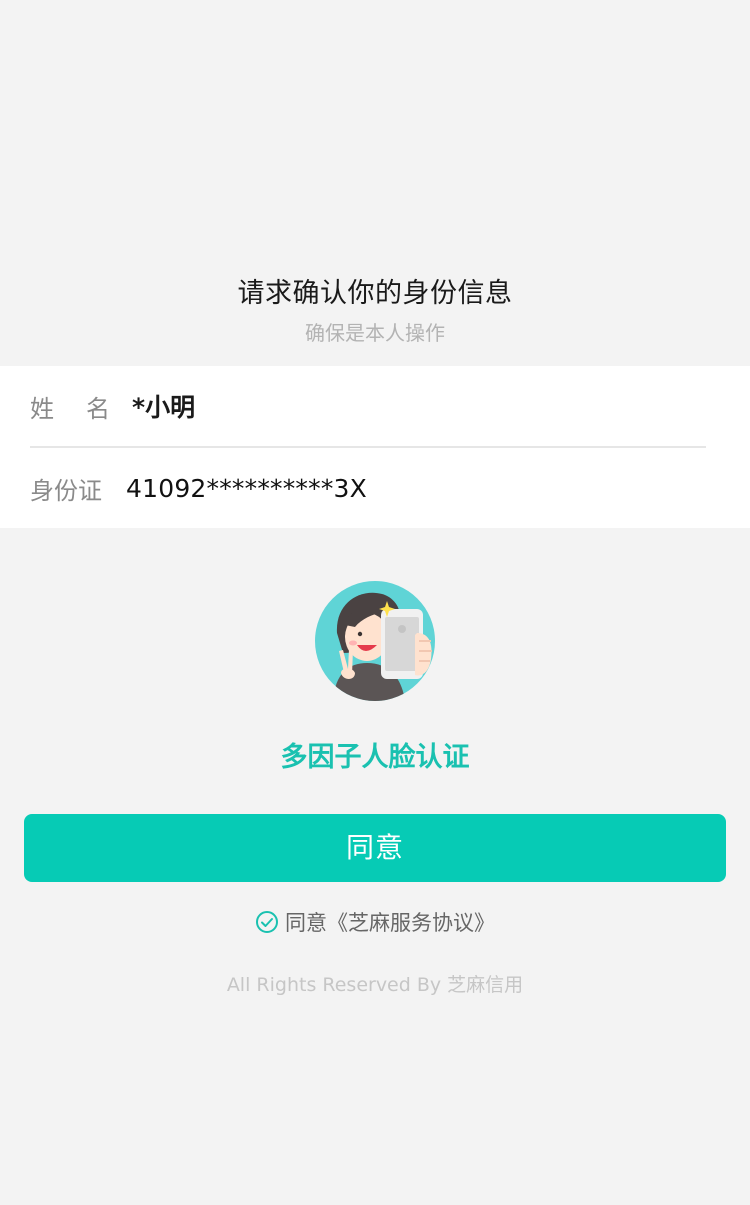 Image resolution: width=750 pixels, height=1205 pixels. I want to click on face-verify-illustration-icon, so click(375, 641).